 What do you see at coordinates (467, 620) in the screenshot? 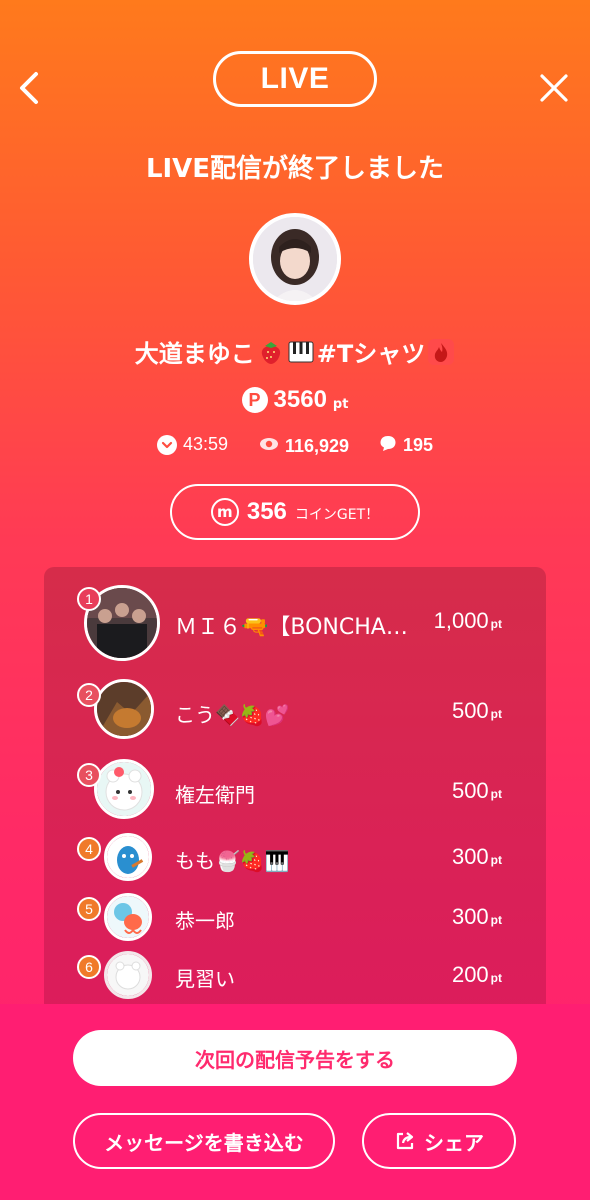
I see `supporter-points: 1,000 pt` at bounding box center [467, 620].